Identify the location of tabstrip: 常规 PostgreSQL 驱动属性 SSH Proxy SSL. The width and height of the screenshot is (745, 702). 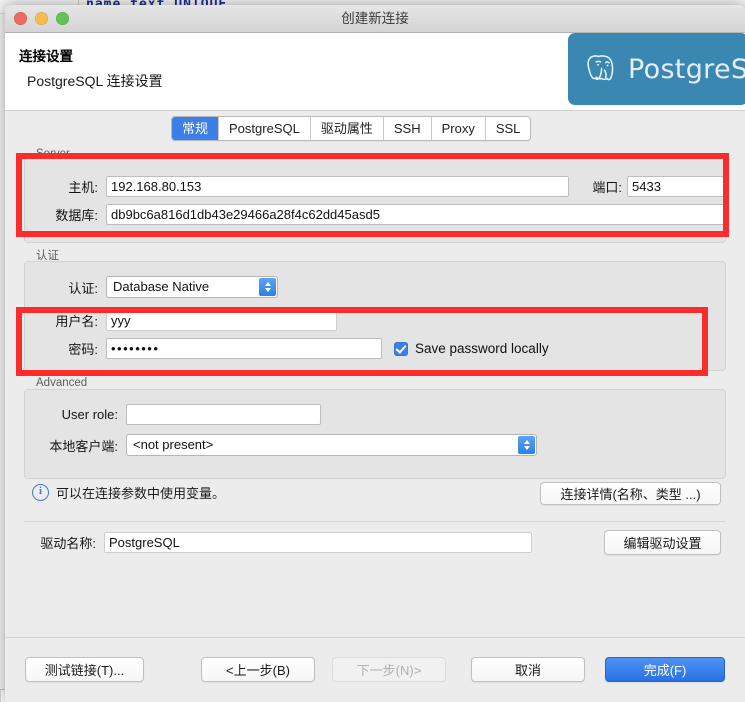
(375, 129).